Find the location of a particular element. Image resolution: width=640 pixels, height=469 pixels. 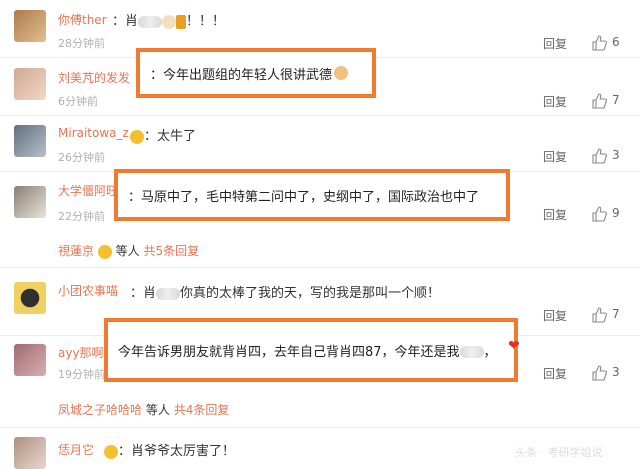

beer-emoji-icon is located at coordinates (181, 21).